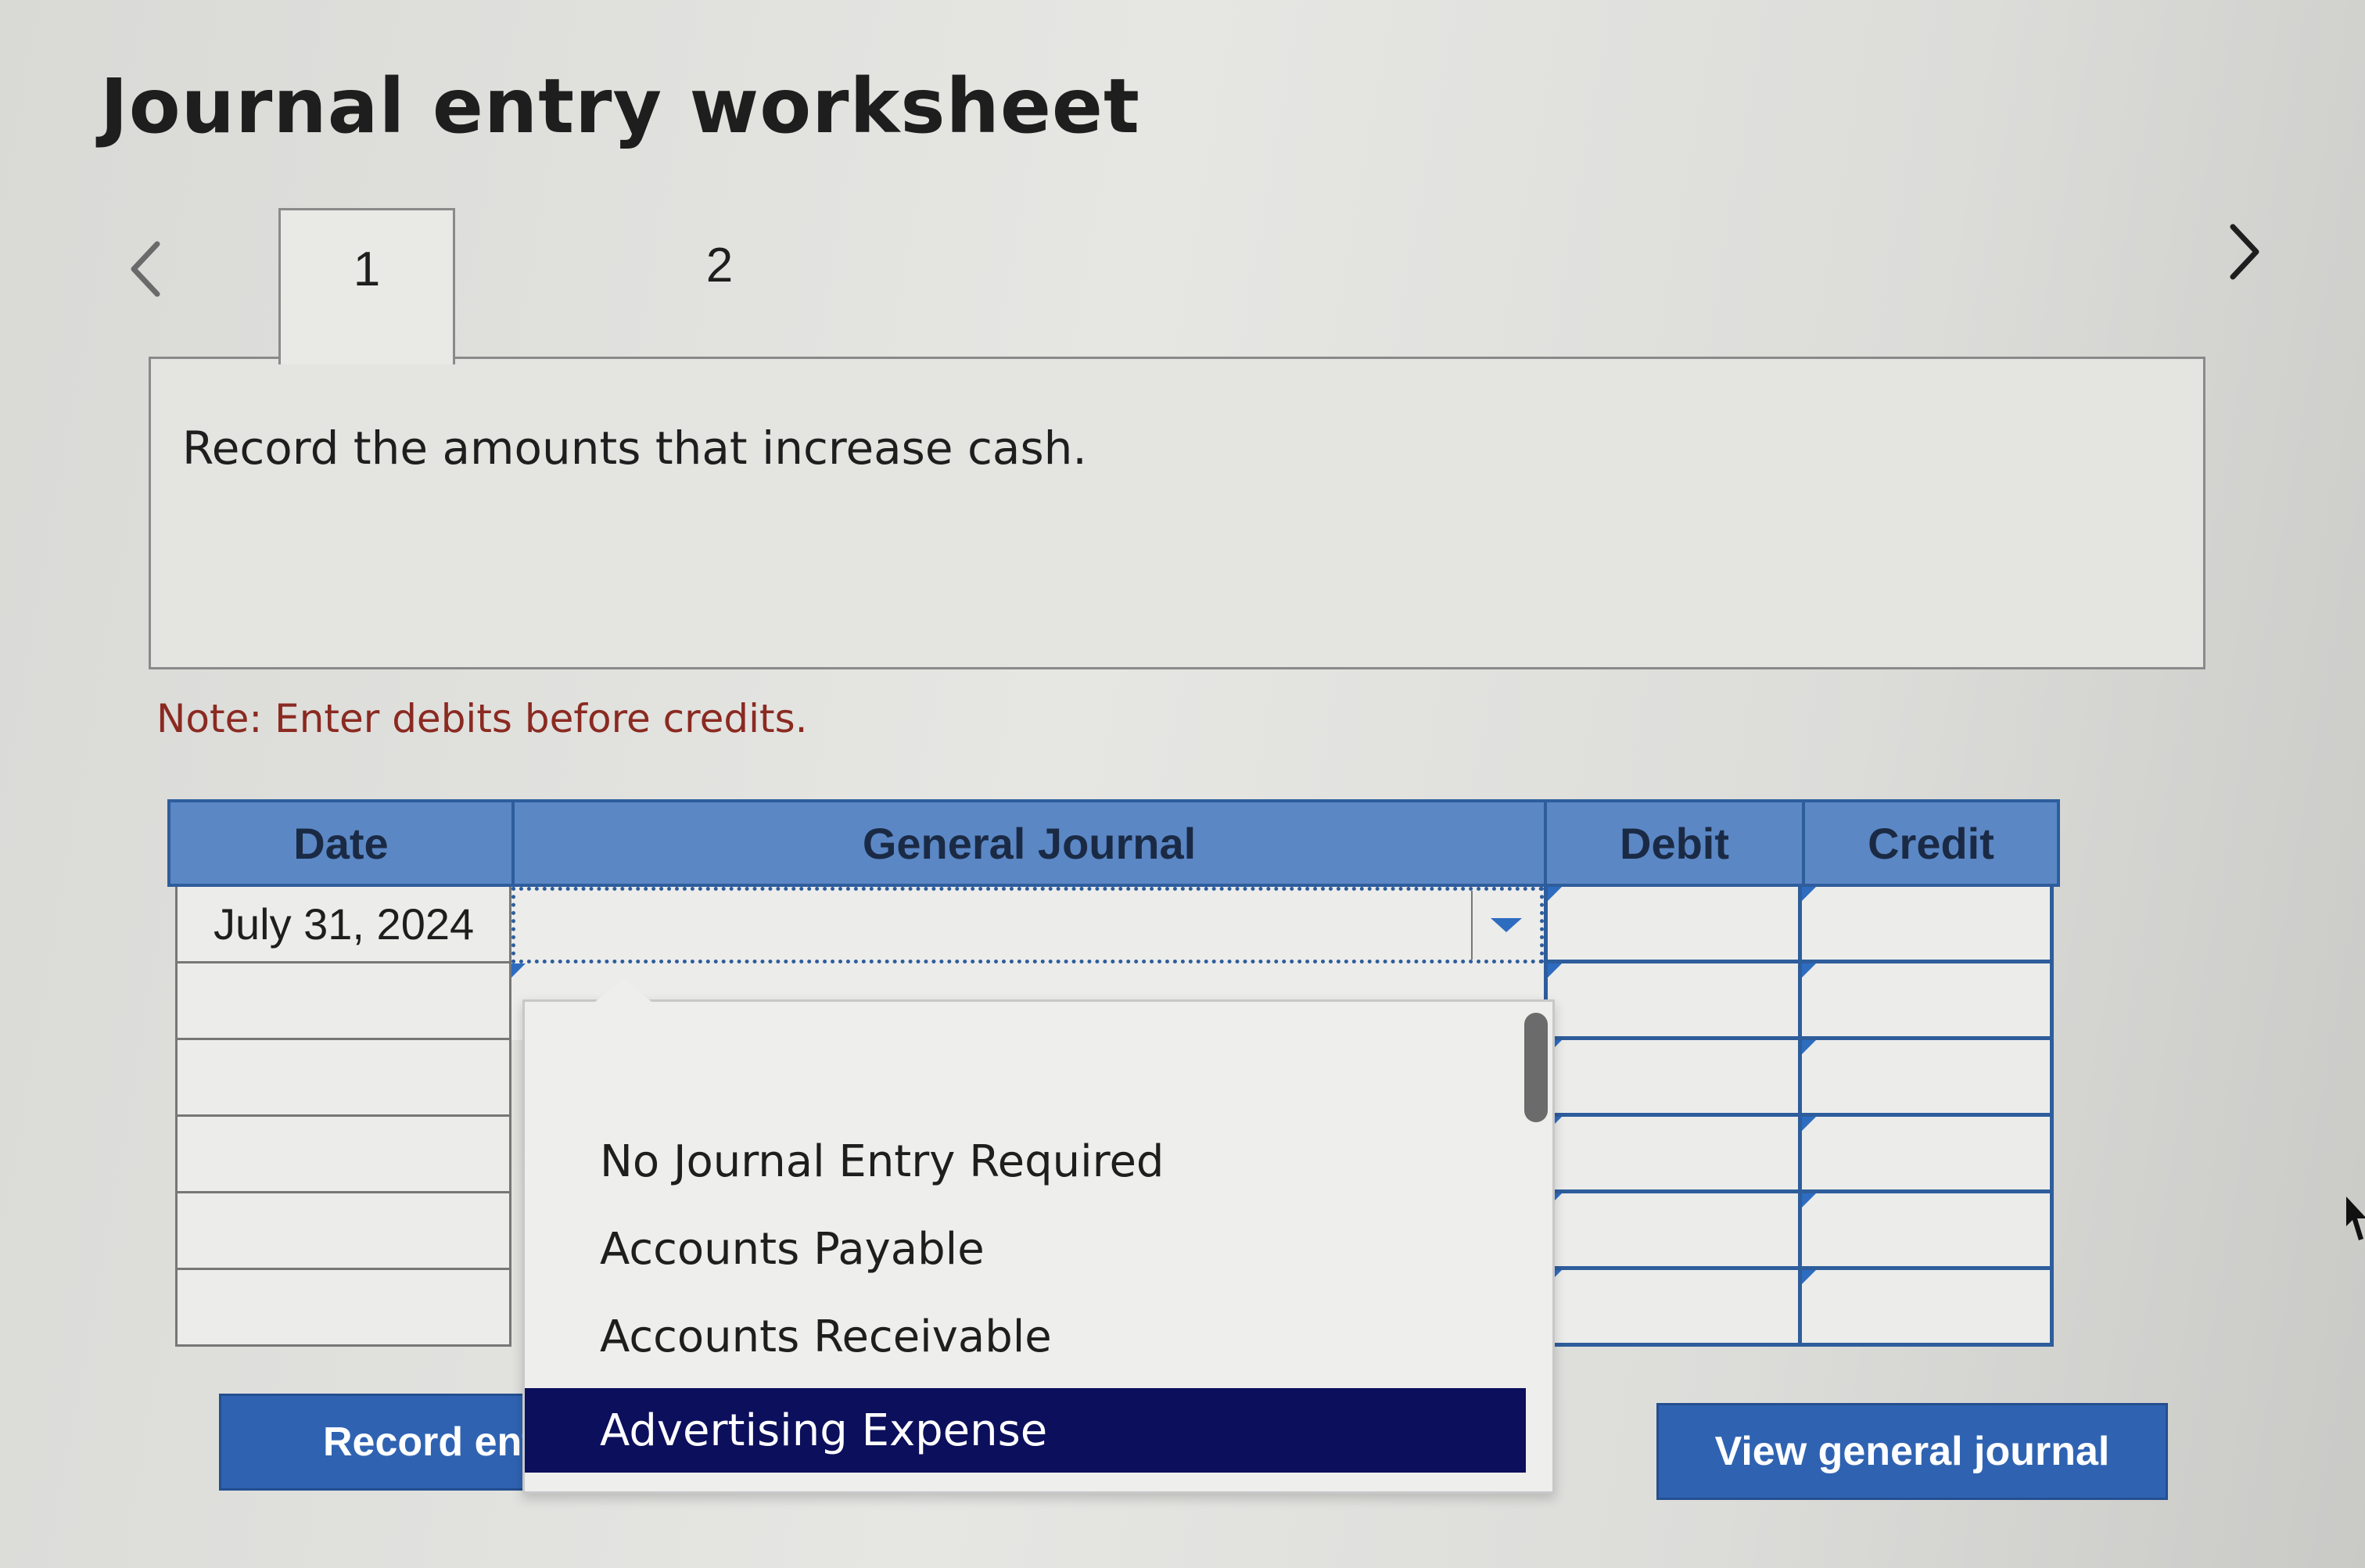 Image resolution: width=2365 pixels, height=1568 pixels. I want to click on table-header: Date General Journal Debit Credit, so click(1113, 843).